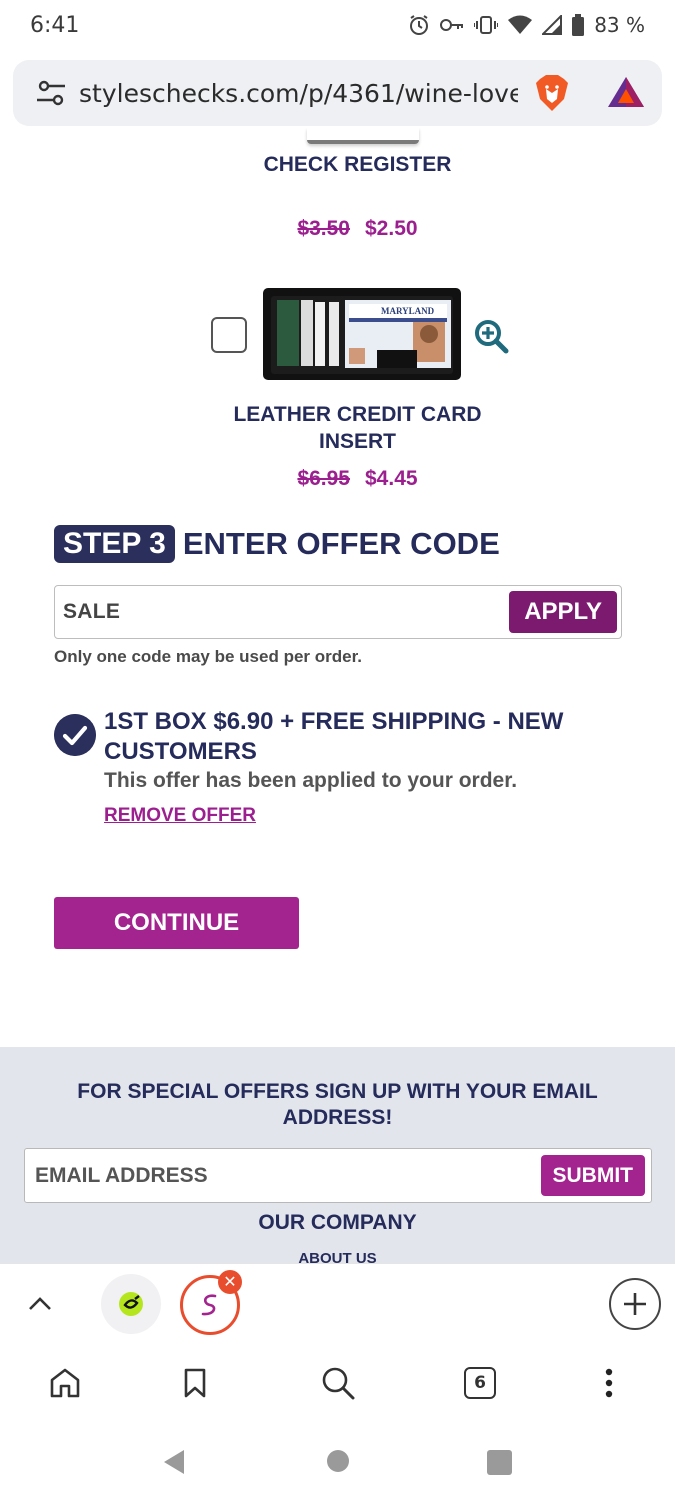 Image resolution: width=675 pixels, height=1500 pixels. What do you see at coordinates (619, 25) in the screenshot?
I see `battery-percent: 83 %` at bounding box center [619, 25].